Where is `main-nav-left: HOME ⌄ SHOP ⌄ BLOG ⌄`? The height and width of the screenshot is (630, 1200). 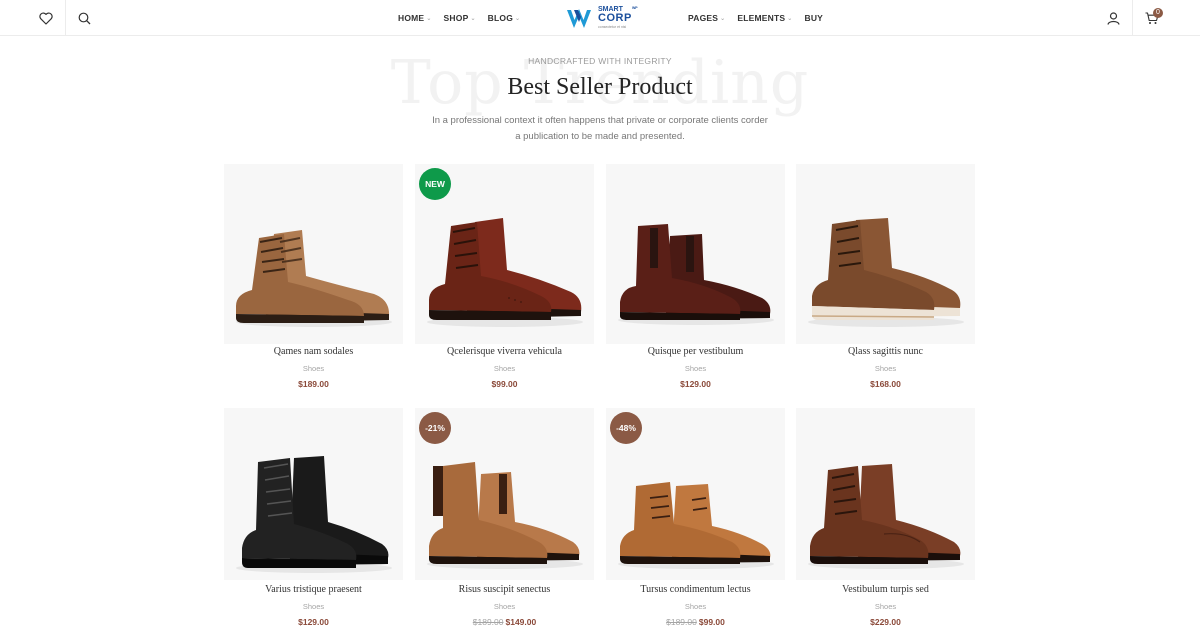
main-nav-left: HOME ⌄ SHOP ⌄ BLOG ⌄ is located at coordinates (465, 18).